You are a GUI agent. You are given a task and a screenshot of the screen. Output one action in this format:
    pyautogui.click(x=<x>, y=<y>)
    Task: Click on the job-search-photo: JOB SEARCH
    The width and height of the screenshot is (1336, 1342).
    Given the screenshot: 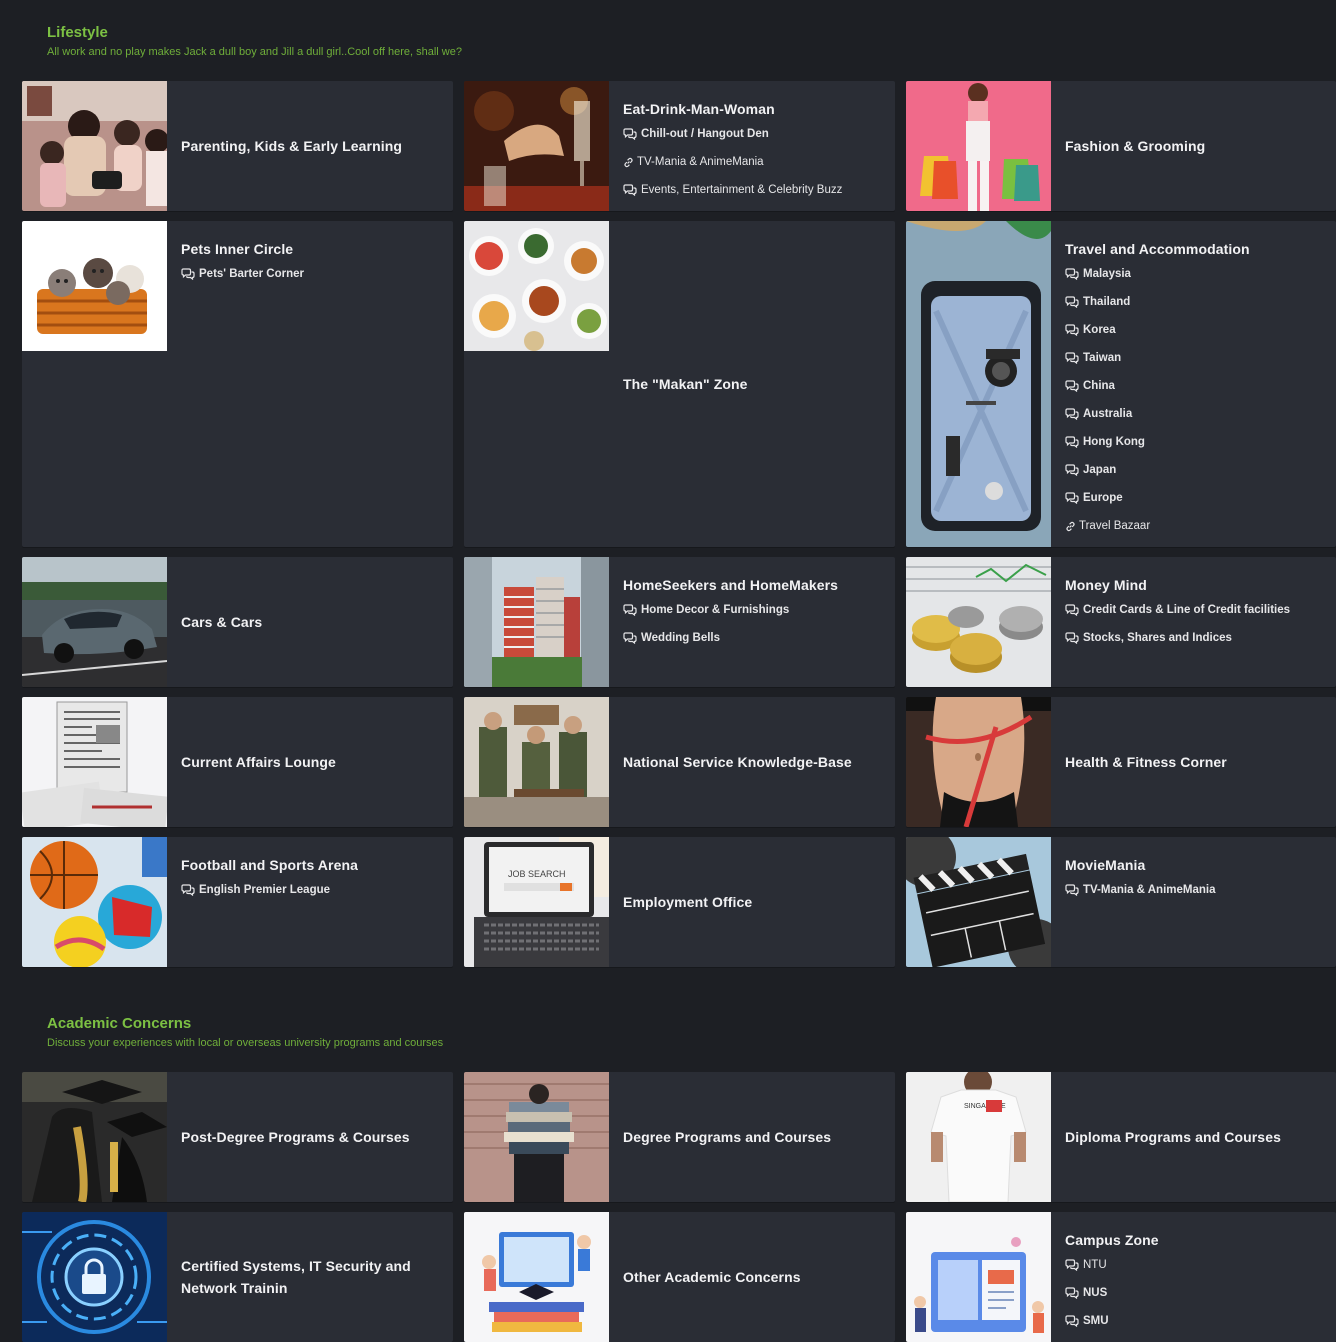 What is the action you would take?
    pyautogui.click(x=536, y=902)
    